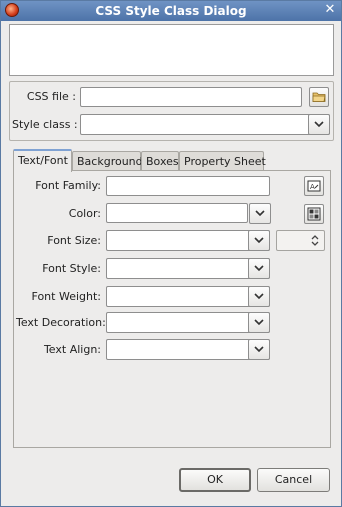 The width and height of the screenshot is (342, 507). I want to click on css-file-label: CSS file :, so click(51, 96).